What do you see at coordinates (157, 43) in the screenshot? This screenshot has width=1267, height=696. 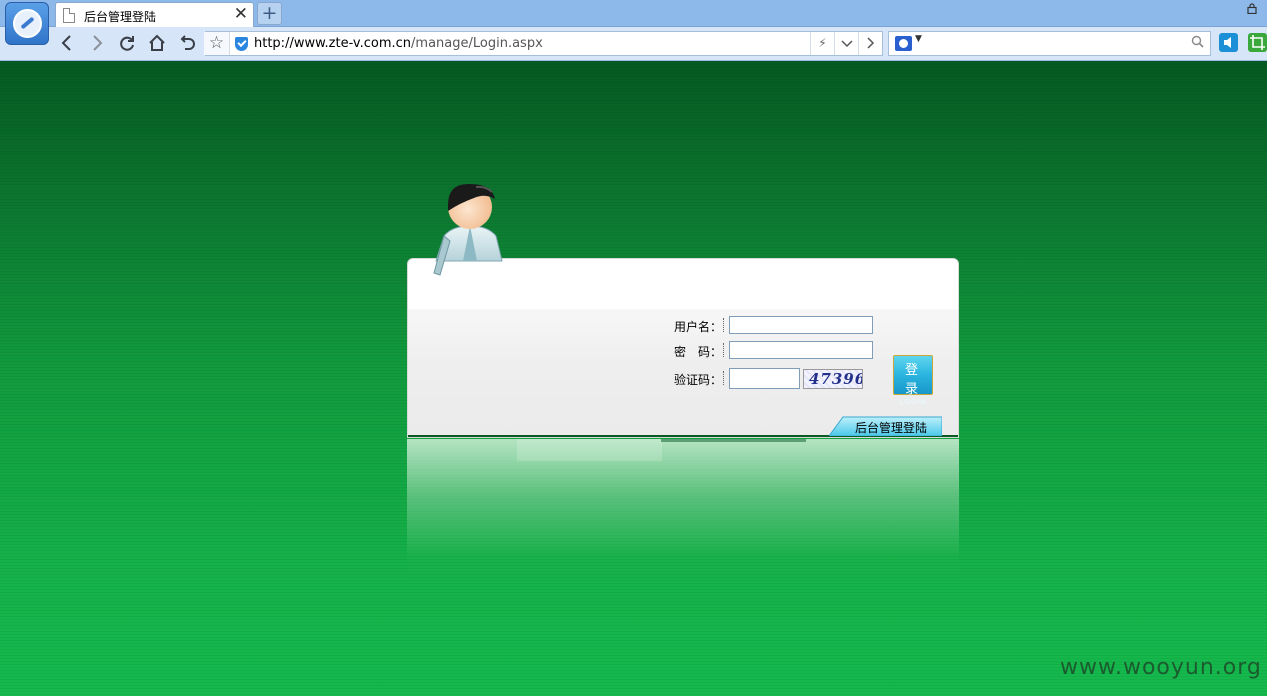 I see `home-icon` at bounding box center [157, 43].